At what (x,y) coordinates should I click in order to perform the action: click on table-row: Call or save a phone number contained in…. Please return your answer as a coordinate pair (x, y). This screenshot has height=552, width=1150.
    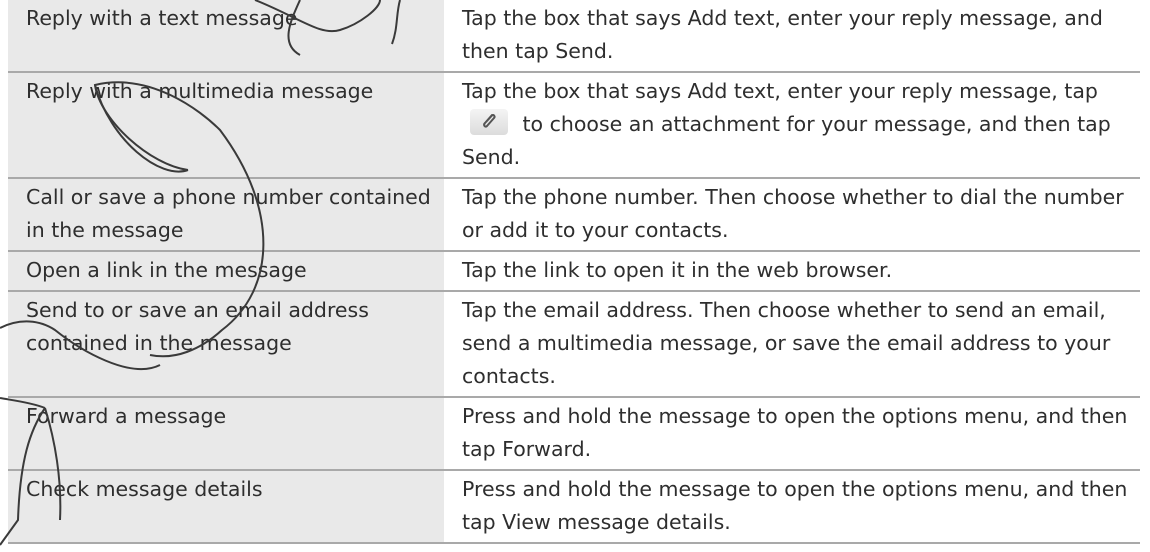
    Looking at the image, I should click on (574, 215).